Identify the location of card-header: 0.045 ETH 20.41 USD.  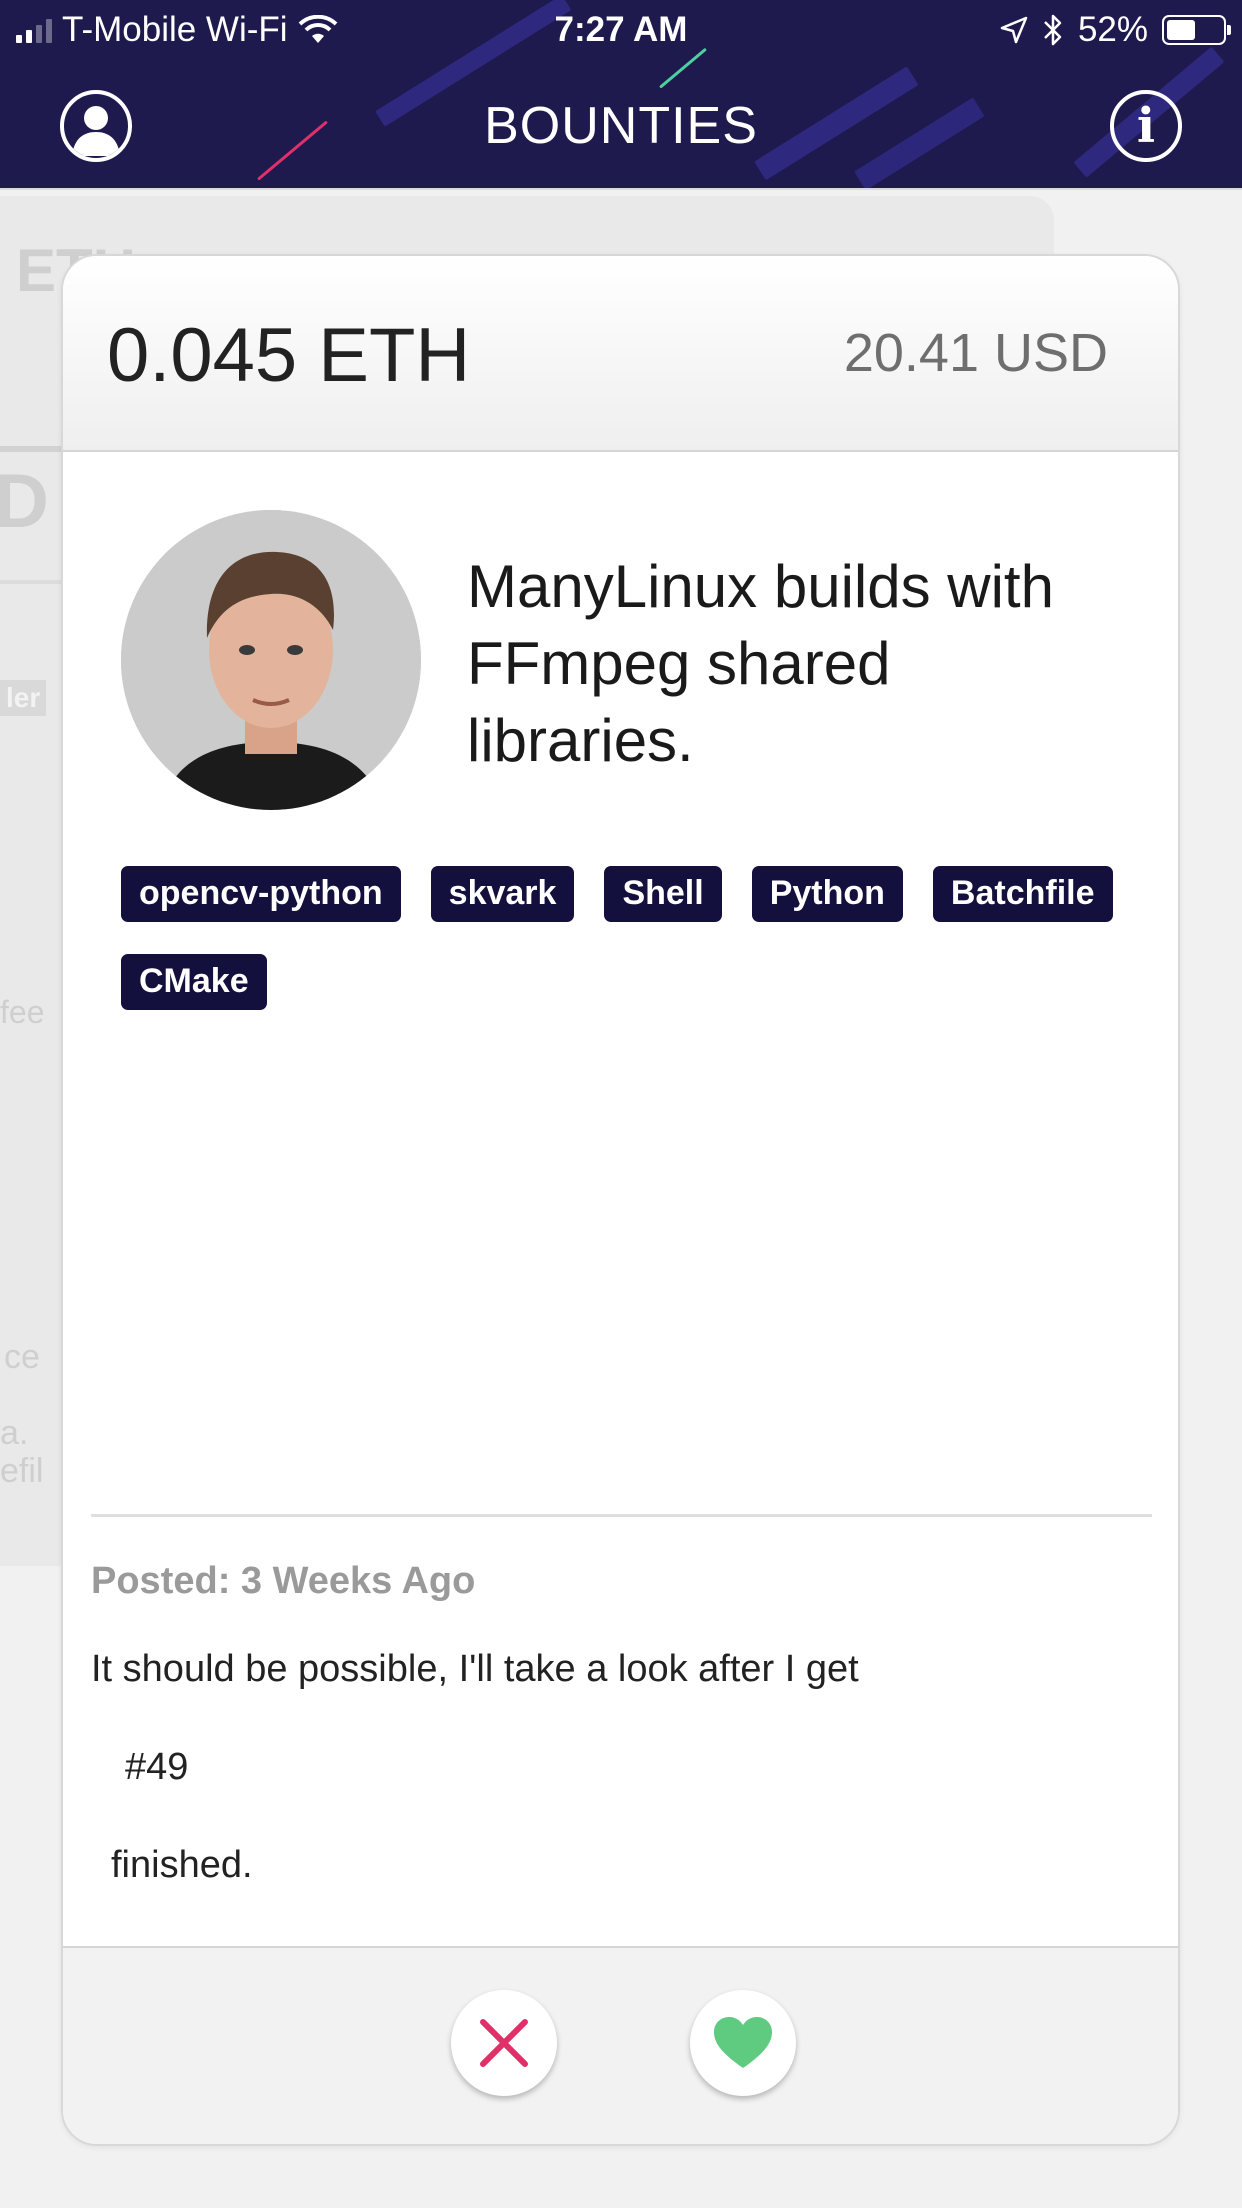
(620, 354).